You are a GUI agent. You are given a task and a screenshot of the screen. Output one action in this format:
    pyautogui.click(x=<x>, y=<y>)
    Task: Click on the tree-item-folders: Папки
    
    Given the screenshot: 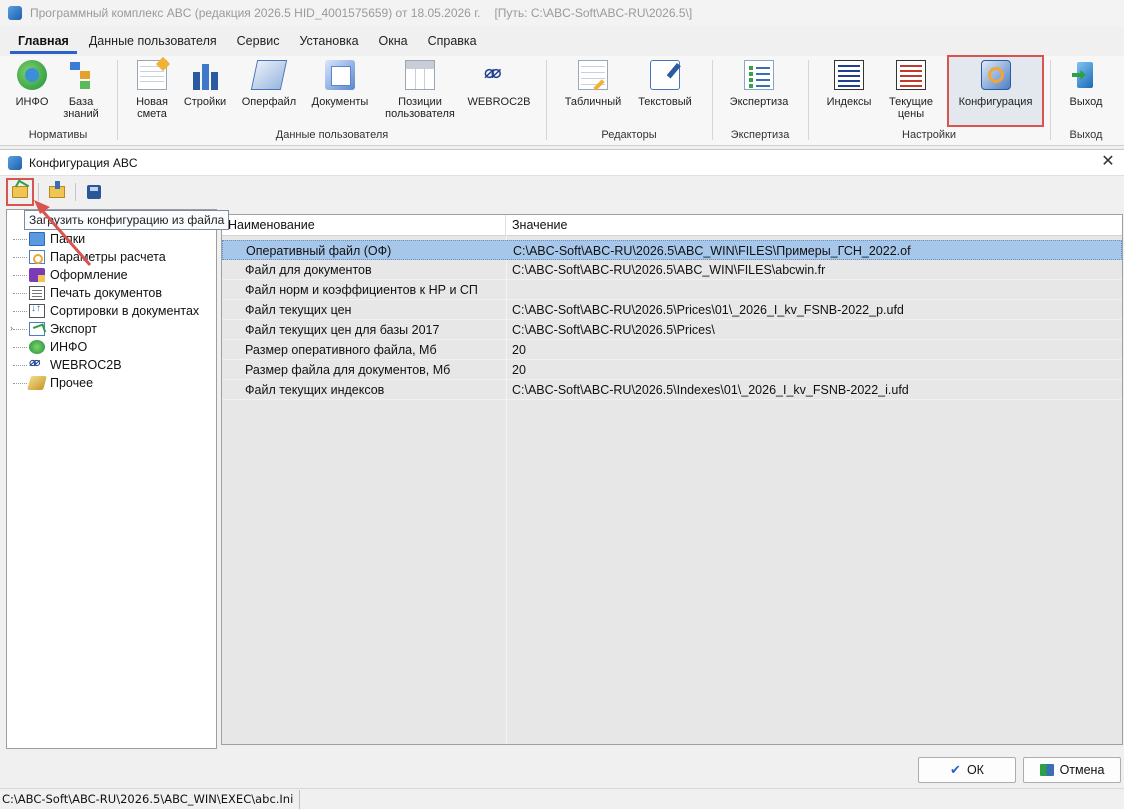 What is the action you would take?
    pyautogui.click(x=46, y=239)
    